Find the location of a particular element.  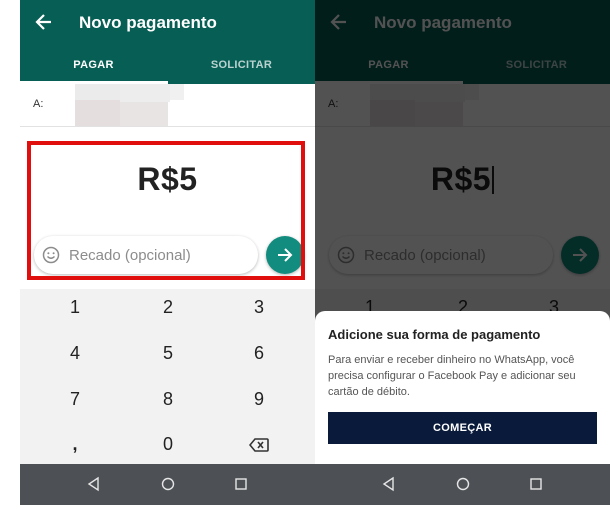

key-2: 2 is located at coordinates (168, 307).